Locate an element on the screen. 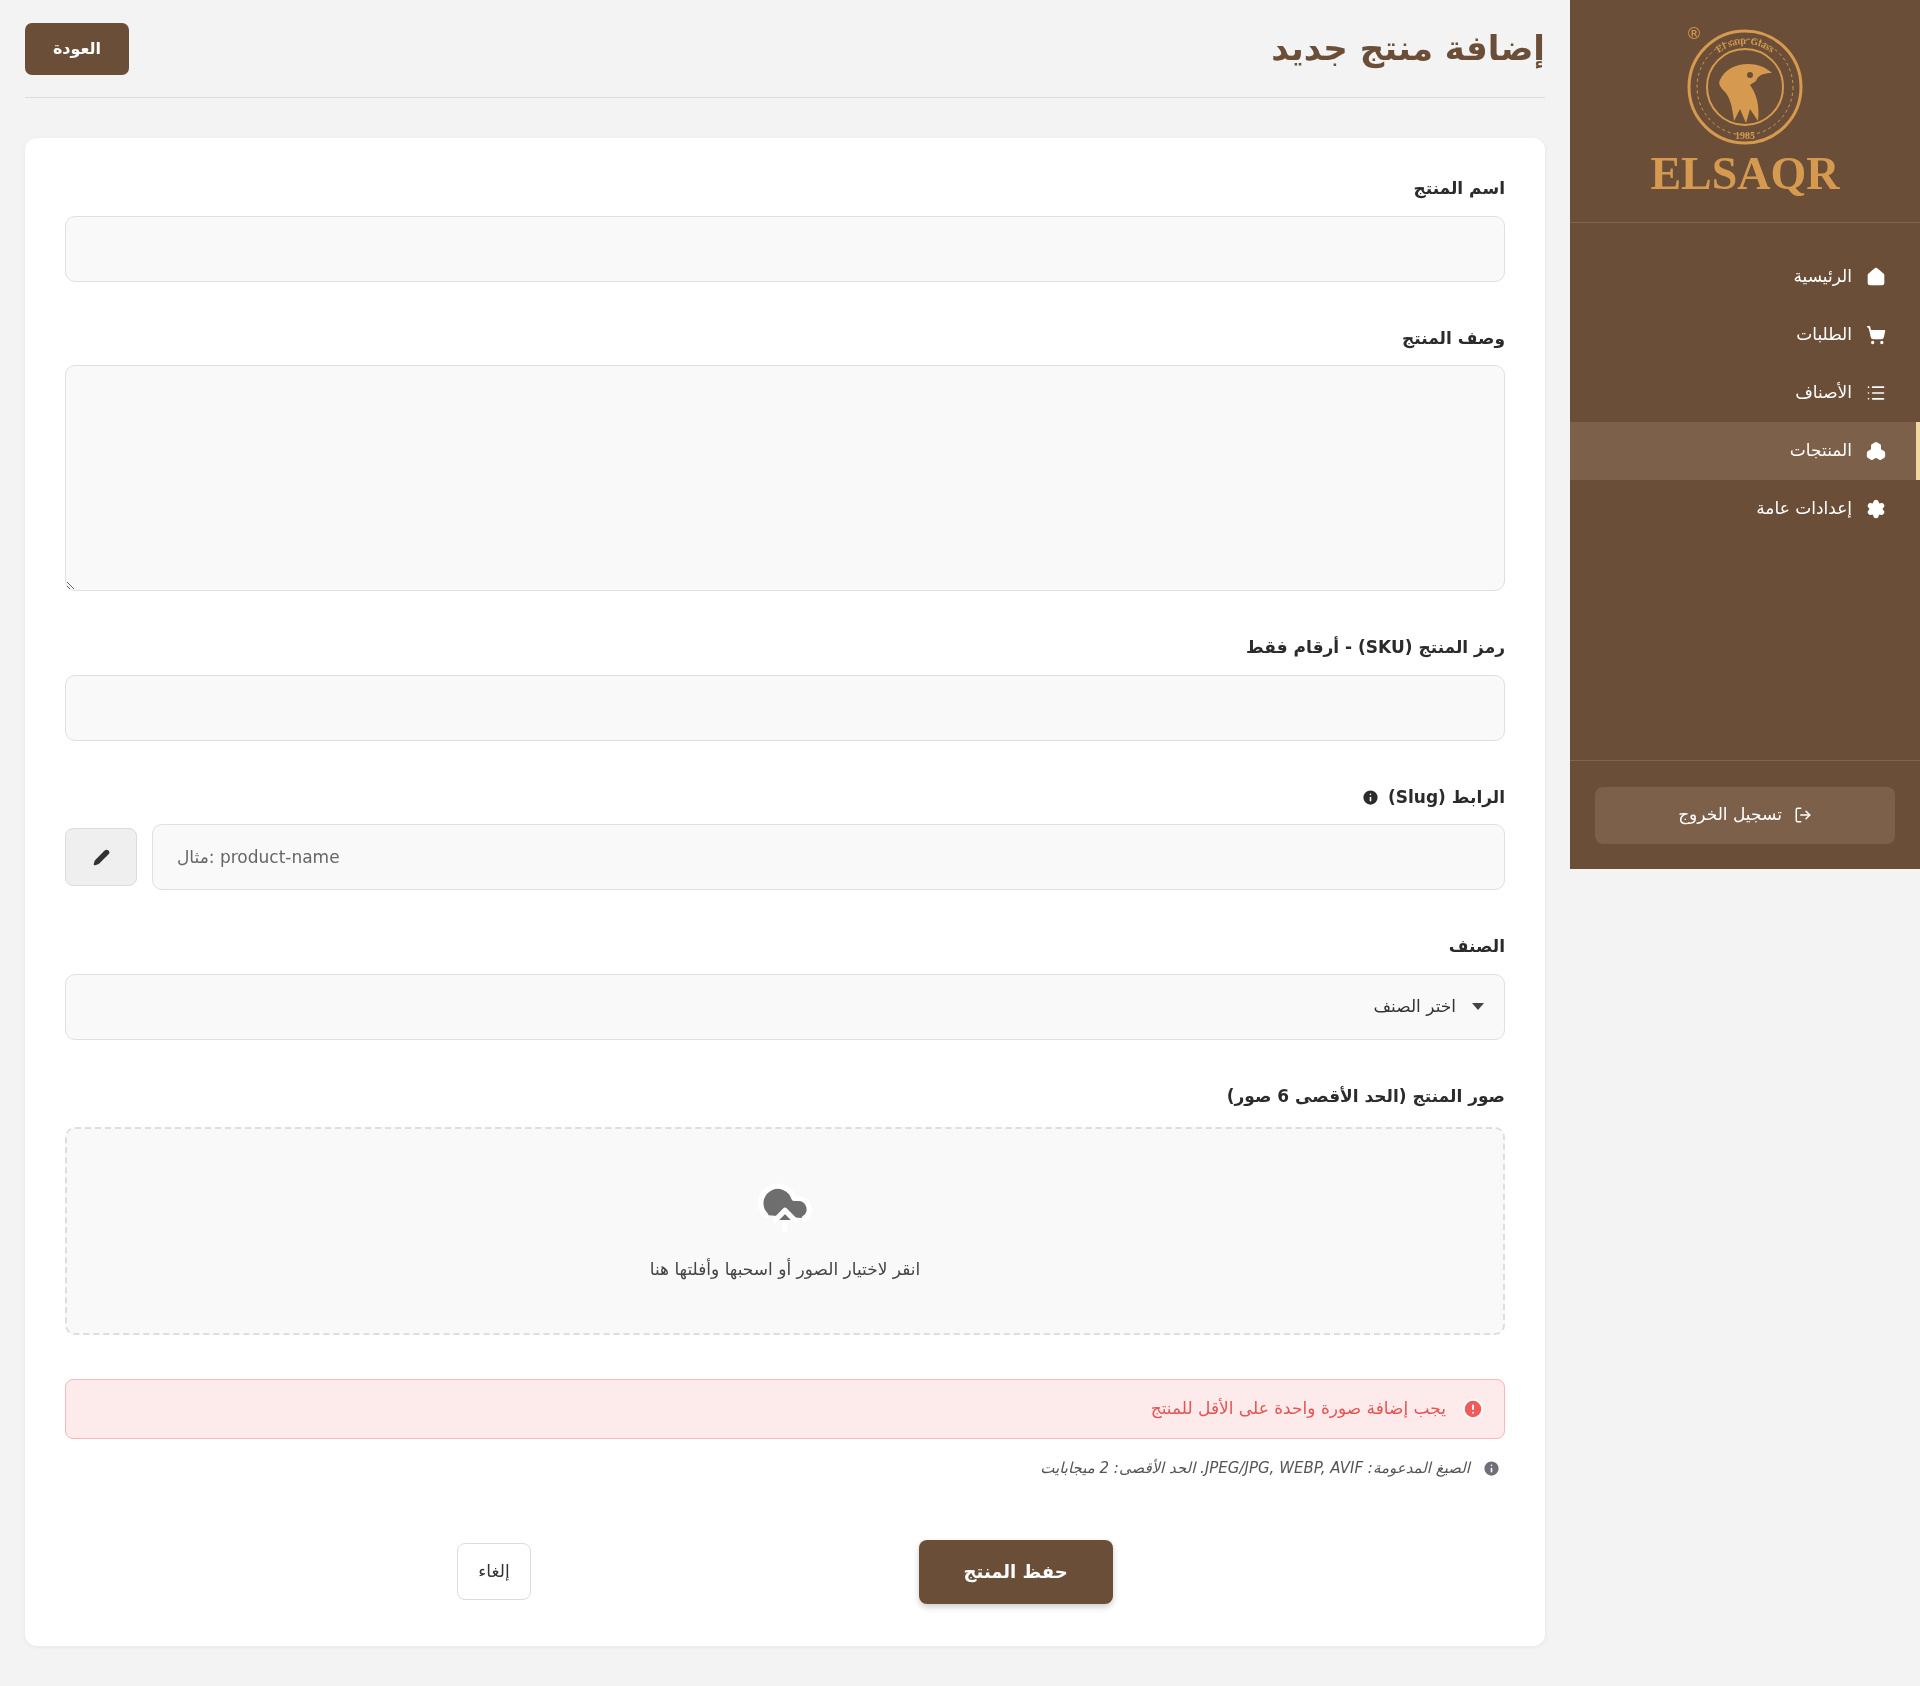 The image size is (1920, 1686). nav-item: الرئيسية is located at coordinates (1745, 277).